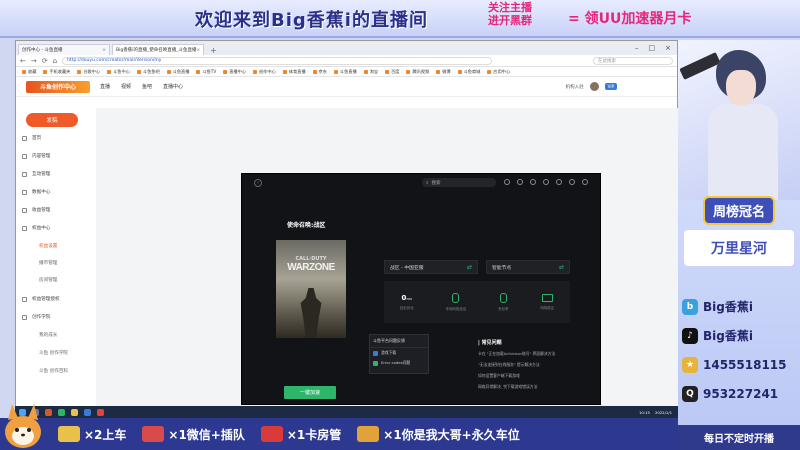 The width and height of the screenshot is (800, 450). Describe the element at coordinates (206, 72) in the screenshot. I see `bookmark-item: 斗鱼TV` at that location.